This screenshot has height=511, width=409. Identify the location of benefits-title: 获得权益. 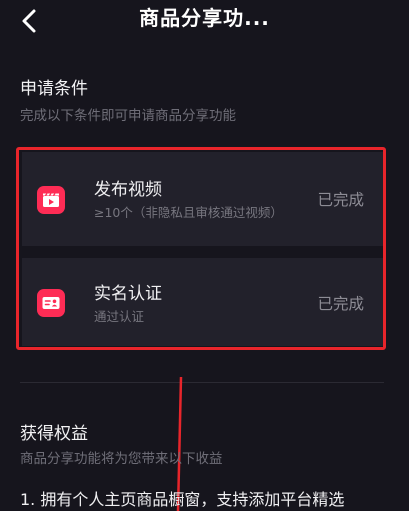
(54, 434).